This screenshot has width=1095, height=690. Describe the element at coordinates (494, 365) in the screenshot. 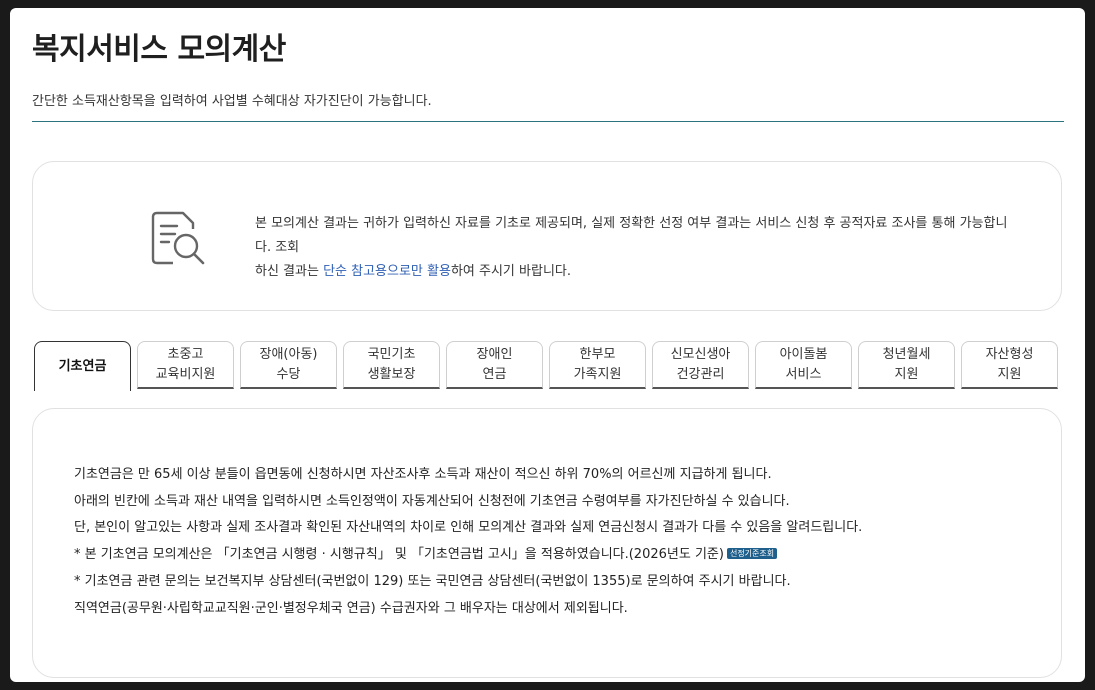

I see `tab-disability-pension: 장애인 연금` at that location.